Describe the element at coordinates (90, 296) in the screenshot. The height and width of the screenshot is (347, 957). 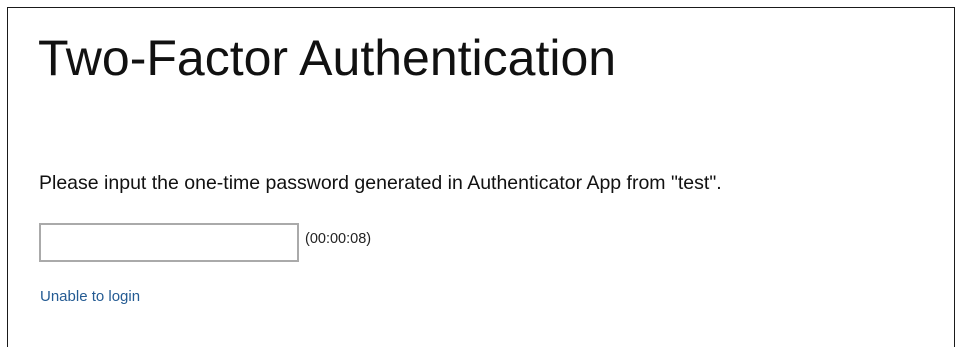
I see `unable-to-login-link: Unable to login` at that location.